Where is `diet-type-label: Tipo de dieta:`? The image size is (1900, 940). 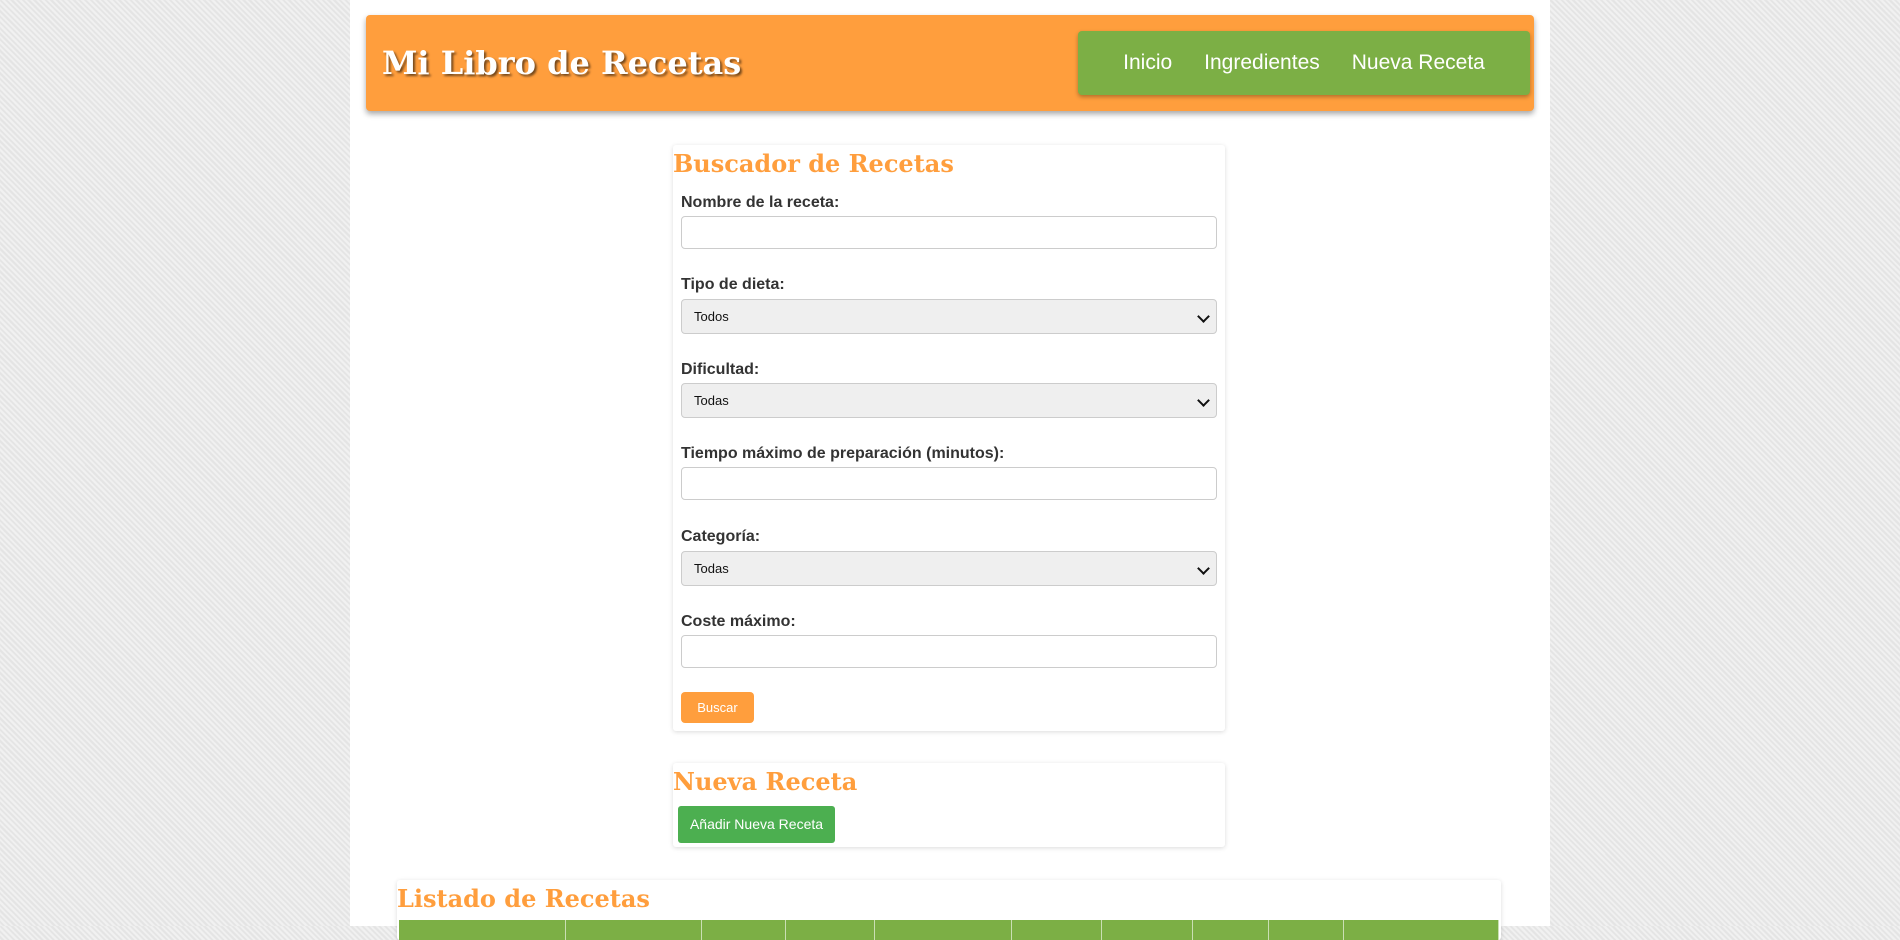 diet-type-label: Tipo de dieta: is located at coordinates (733, 284).